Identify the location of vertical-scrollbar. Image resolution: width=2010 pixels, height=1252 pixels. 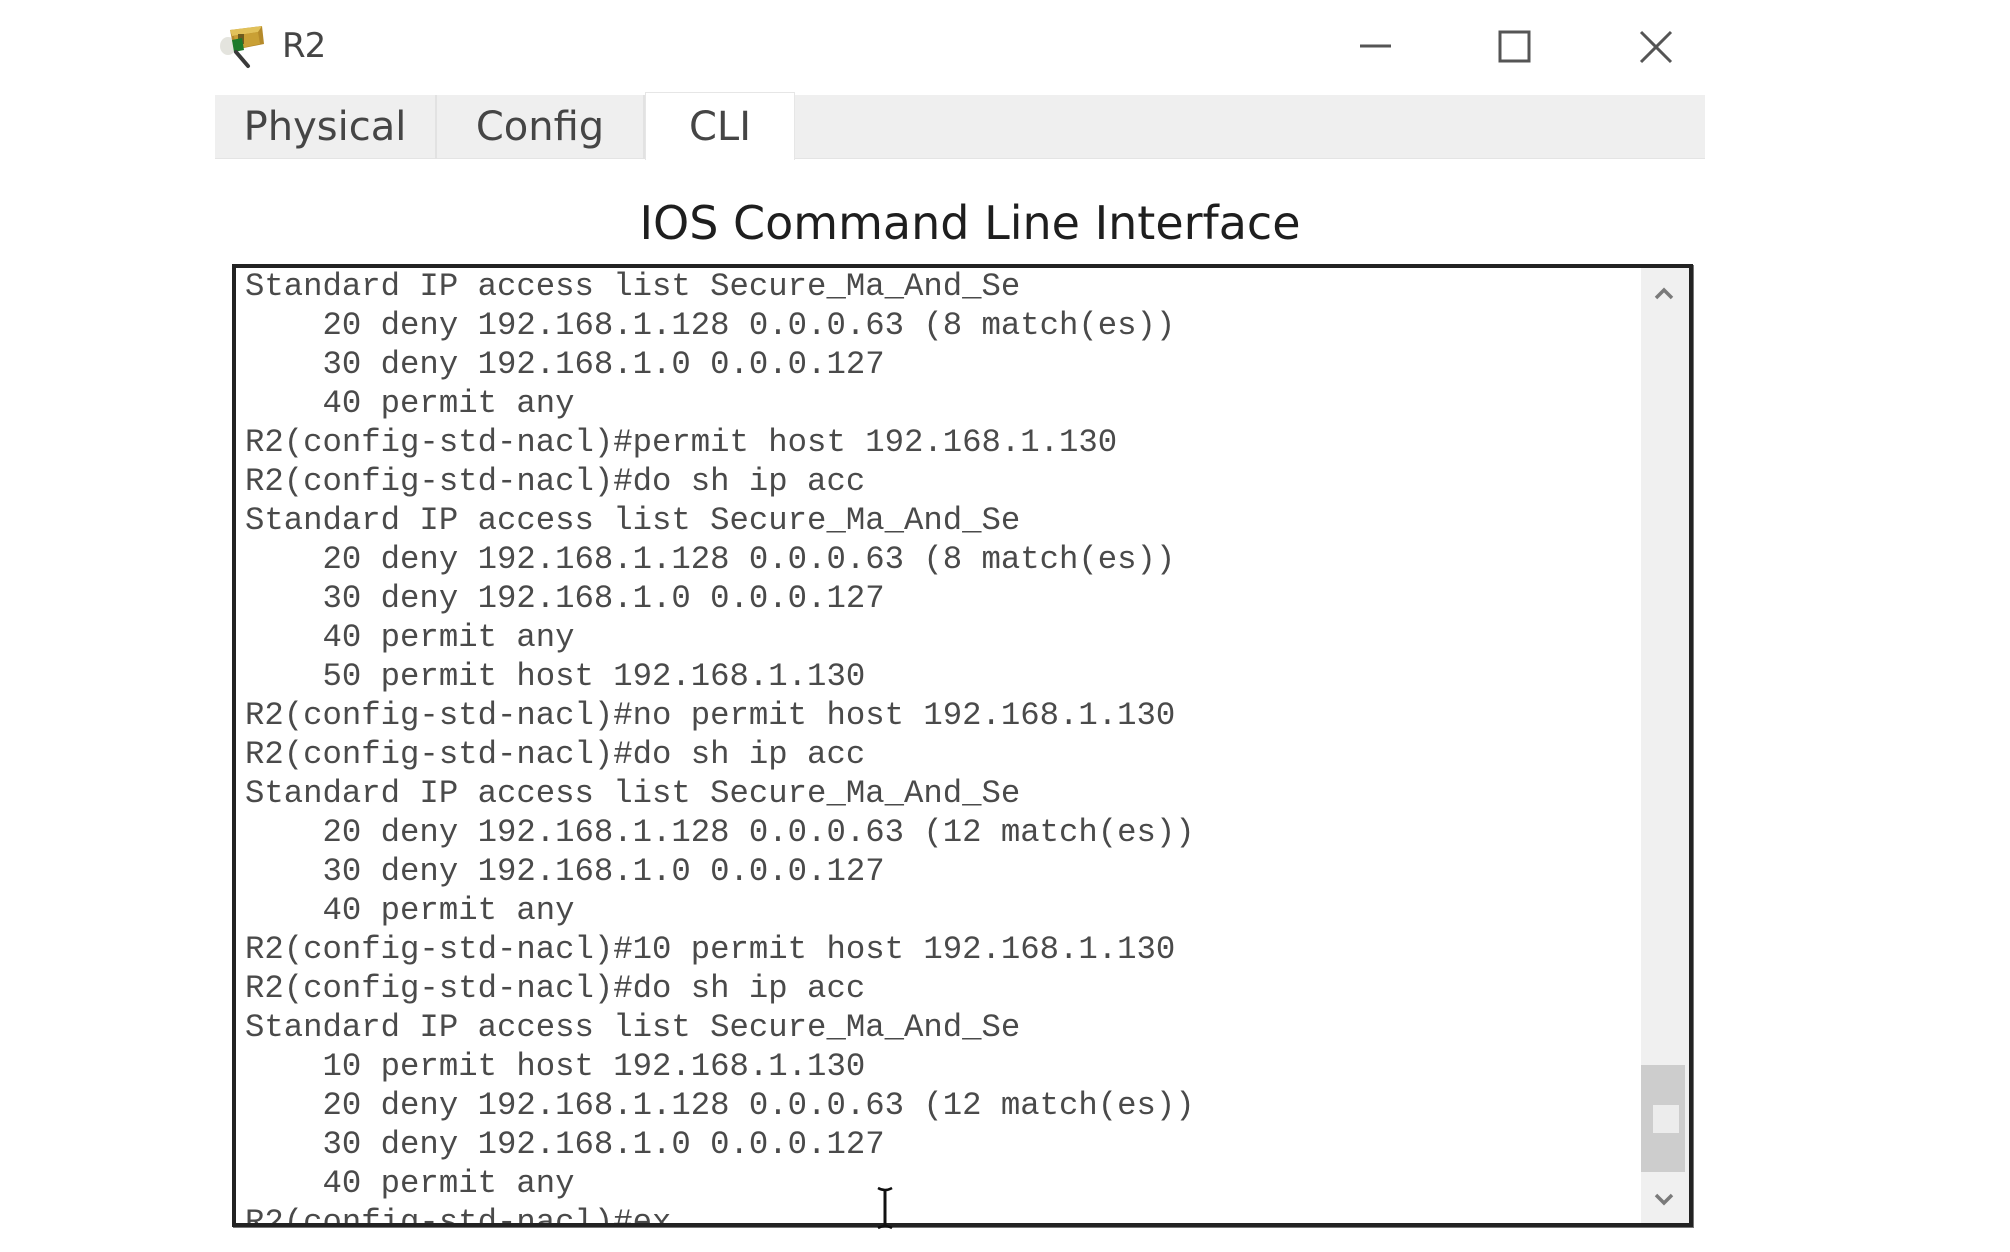
(1665, 745).